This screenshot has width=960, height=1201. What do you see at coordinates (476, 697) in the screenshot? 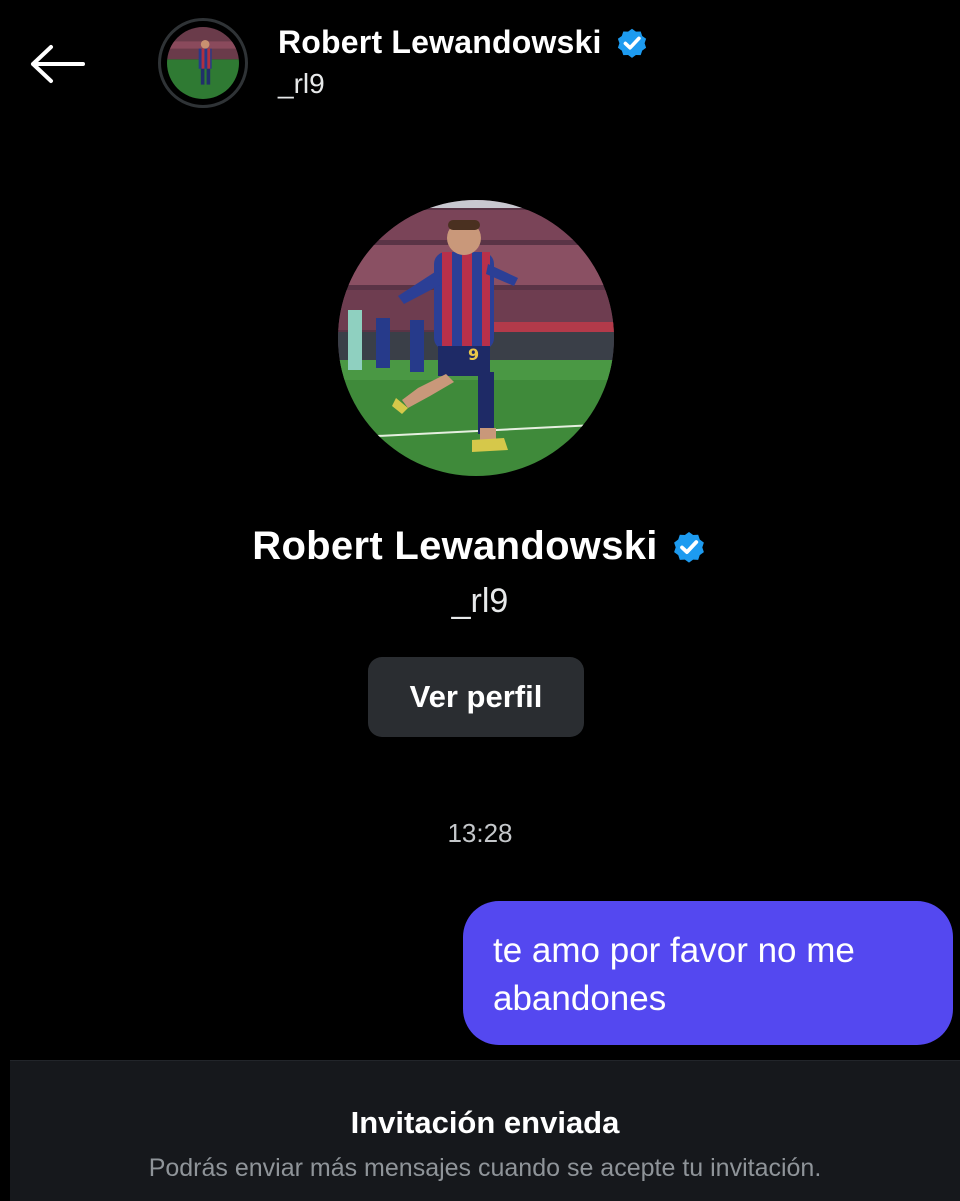
I see `view-profile-button: Ver perfil` at bounding box center [476, 697].